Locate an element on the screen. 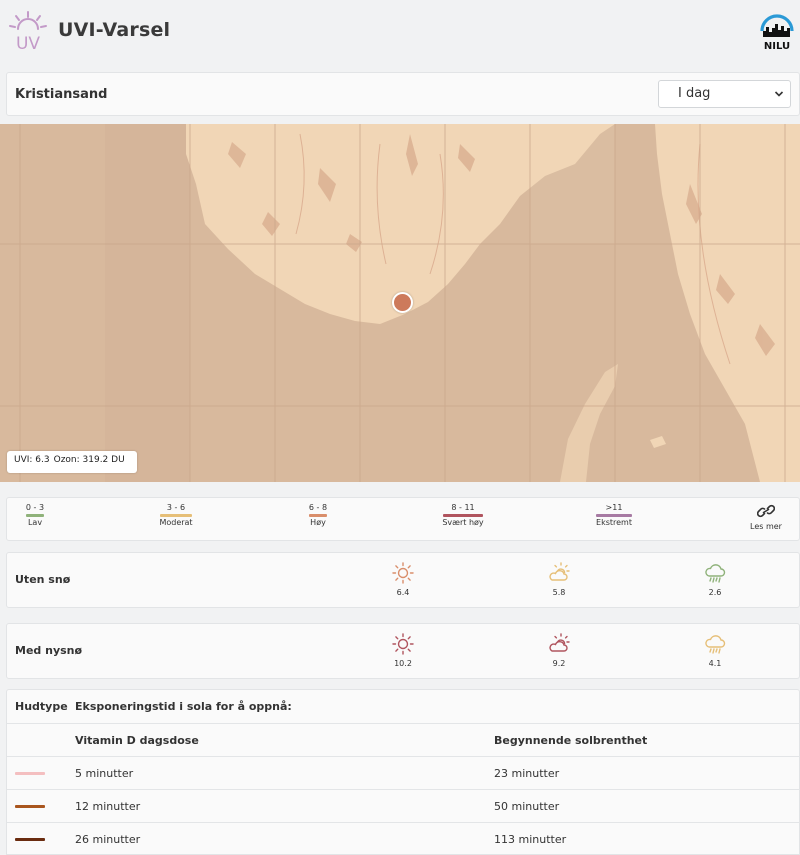 This screenshot has width=800, height=855. vitamin-d-time: 26 minutter is located at coordinates (108, 839).